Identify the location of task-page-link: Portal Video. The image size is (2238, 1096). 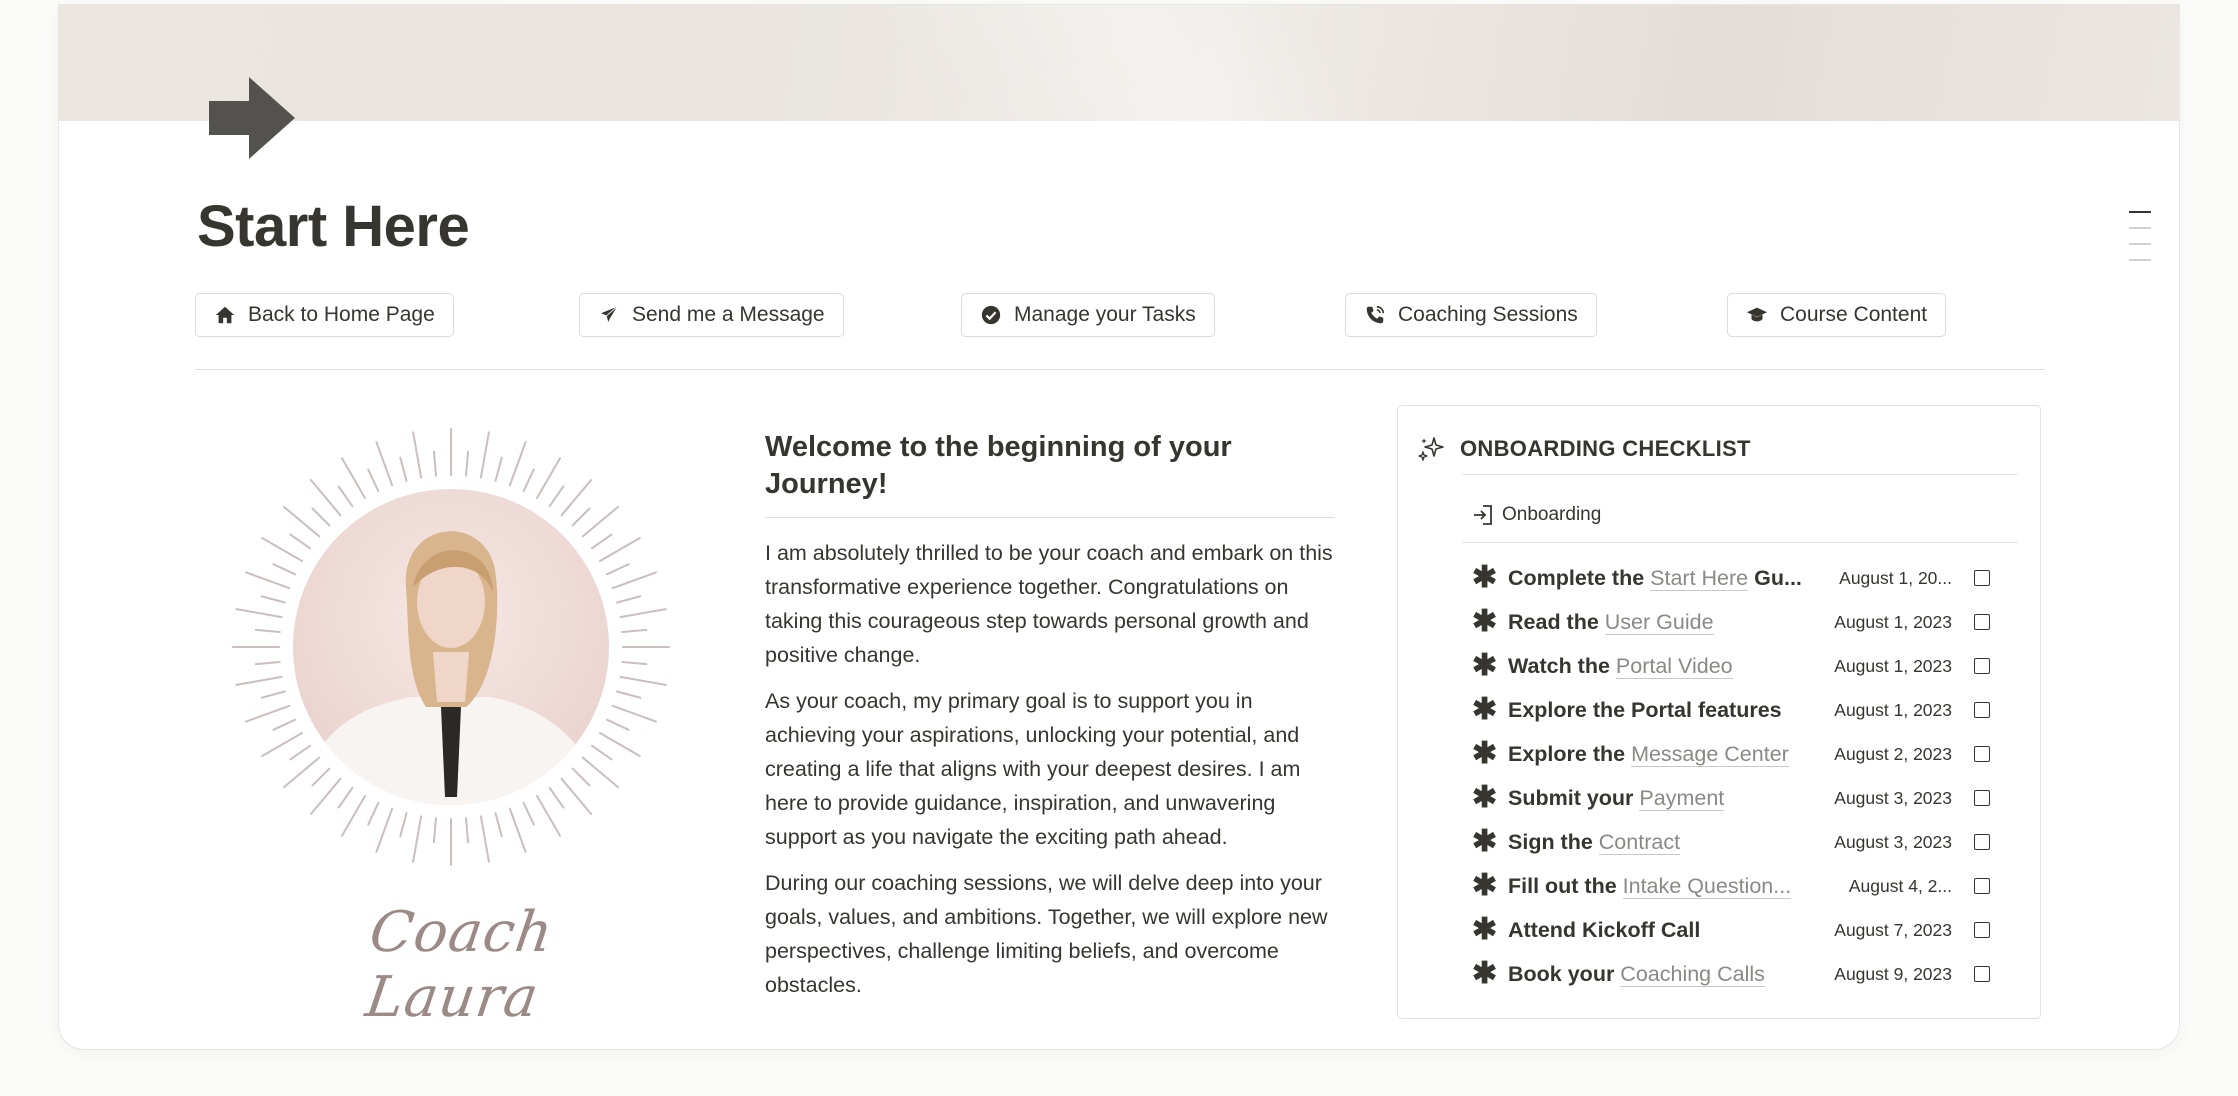
(1674, 666).